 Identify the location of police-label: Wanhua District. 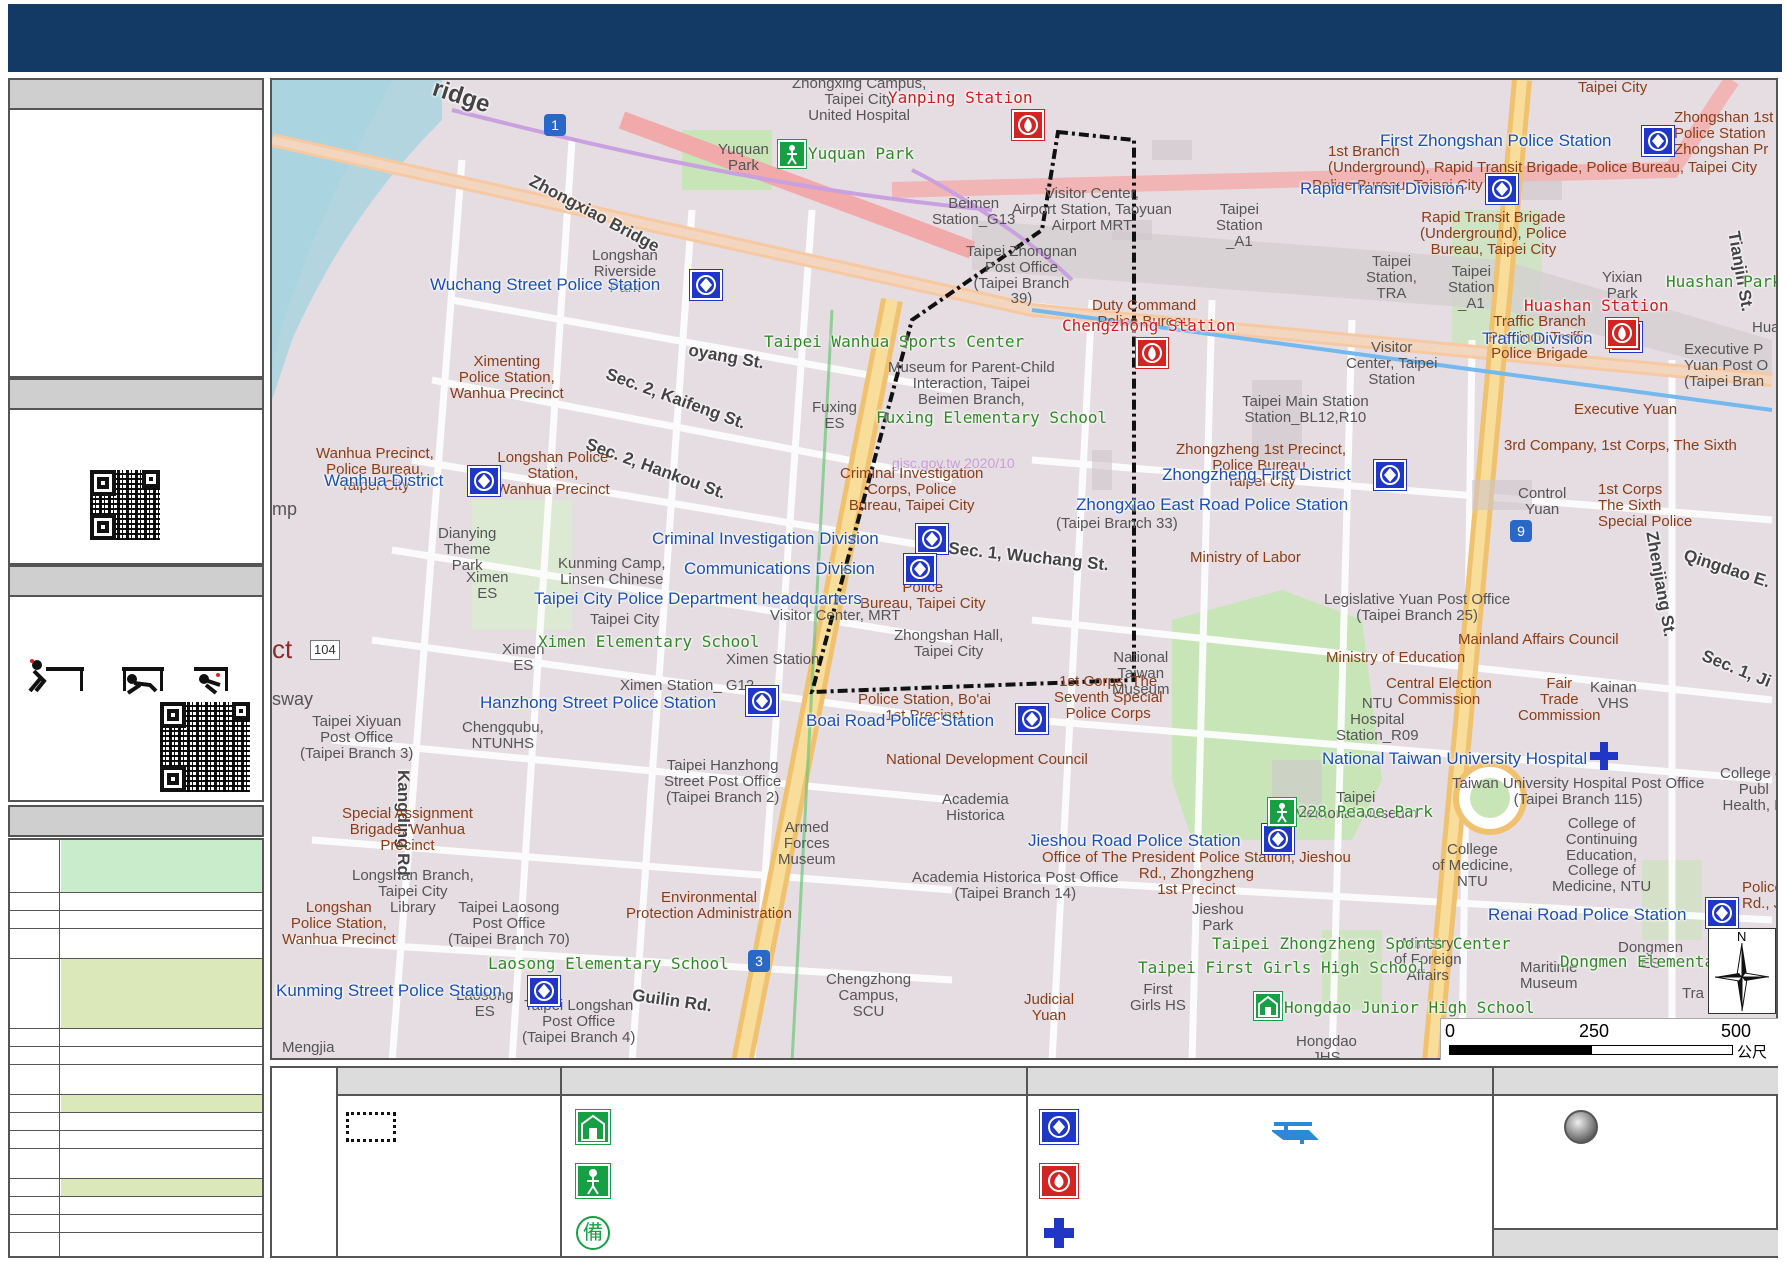
(384, 480).